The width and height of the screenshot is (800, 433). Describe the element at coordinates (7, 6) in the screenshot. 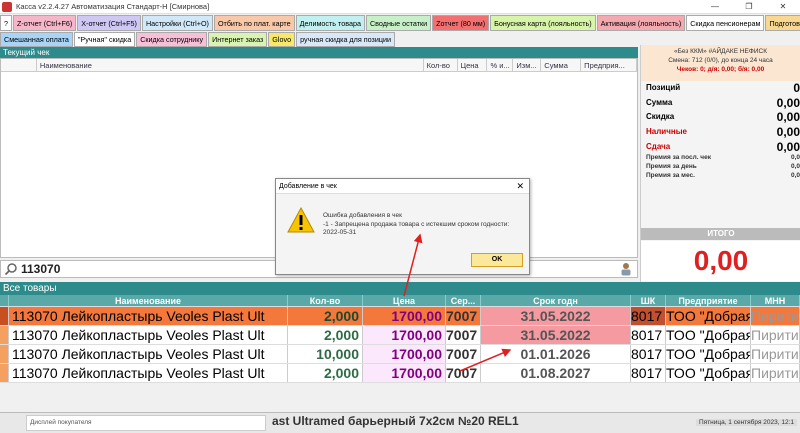

I see `app-icon` at that location.